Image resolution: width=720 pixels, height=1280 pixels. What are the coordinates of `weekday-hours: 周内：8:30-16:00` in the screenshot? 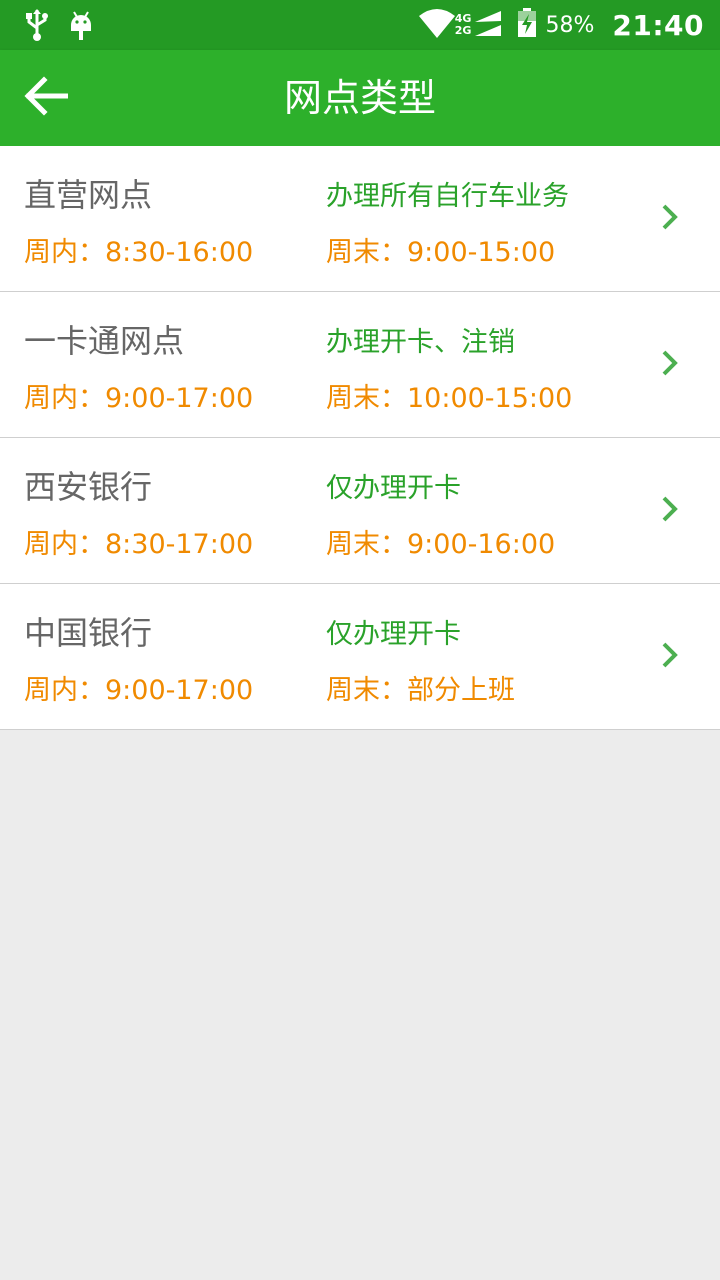 It's located at (139, 252).